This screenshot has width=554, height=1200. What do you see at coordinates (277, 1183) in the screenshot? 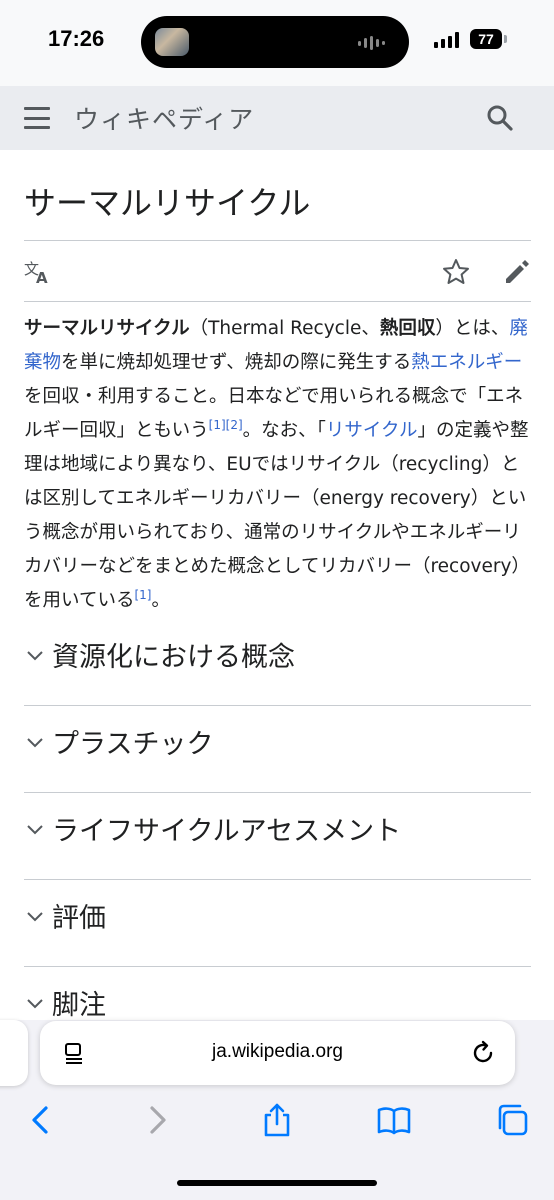
I see `home-indicator` at bounding box center [277, 1183].